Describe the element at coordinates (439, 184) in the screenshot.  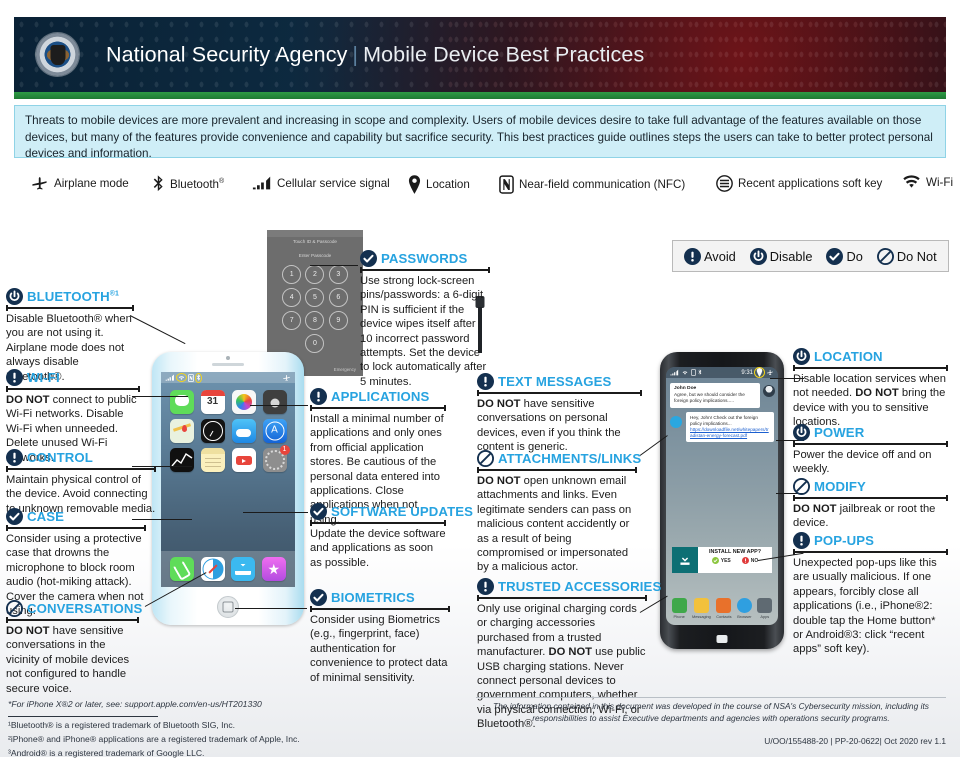
I see `legend-location: Location` at that location.